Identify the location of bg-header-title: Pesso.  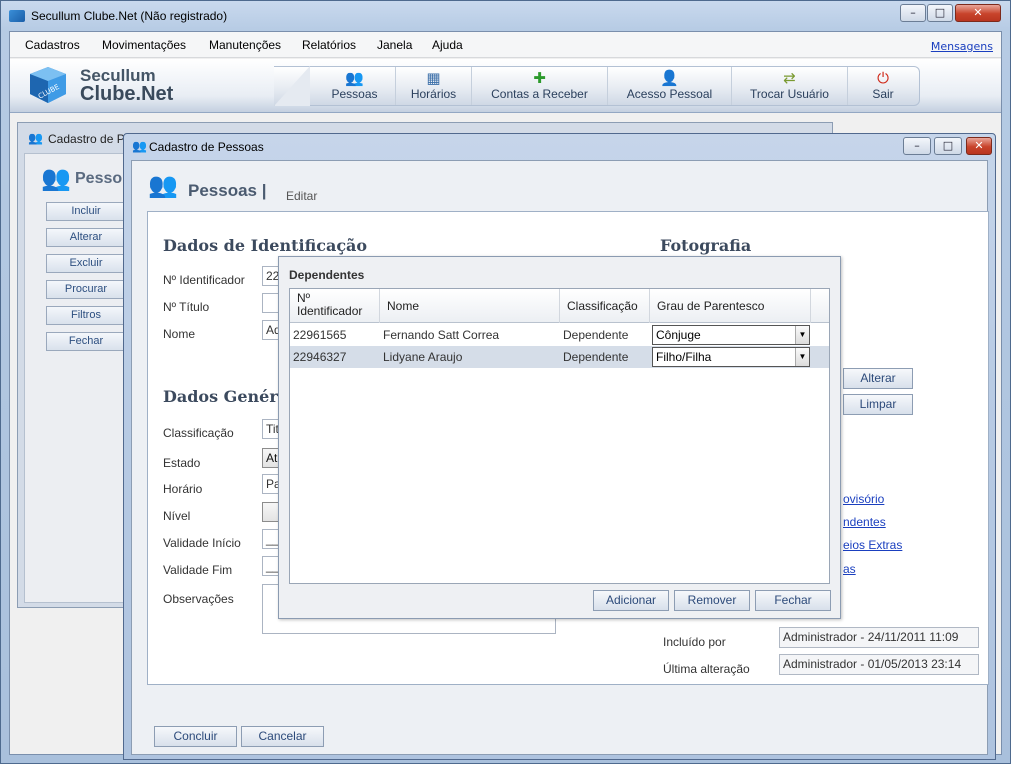
(99, 178).